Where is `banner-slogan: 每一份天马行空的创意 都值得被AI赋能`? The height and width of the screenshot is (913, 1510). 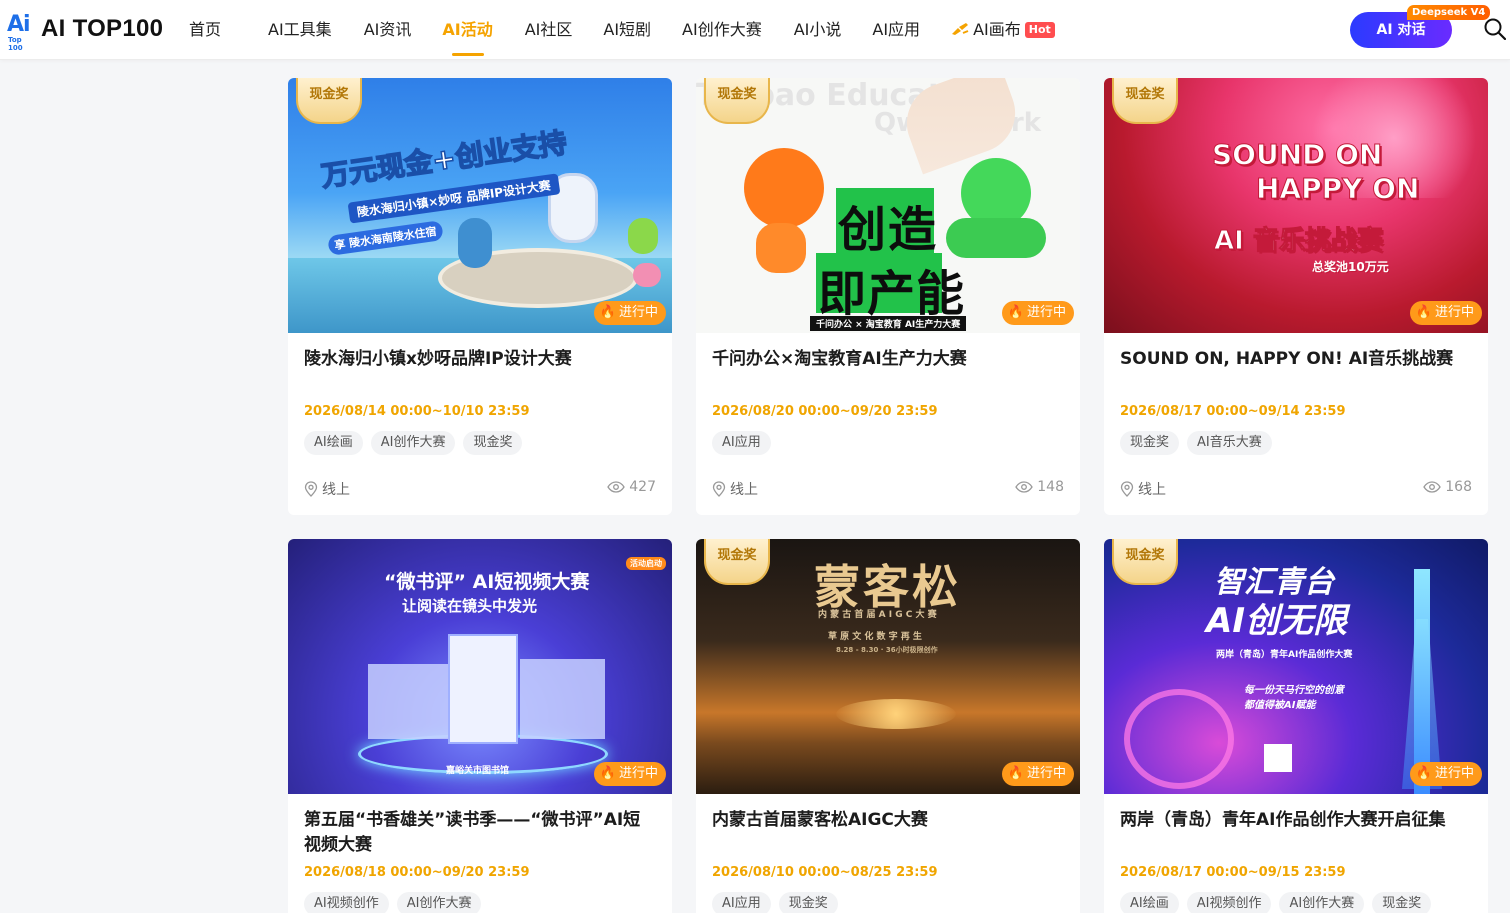 banner-slogan: 每一份天马行空的创意 都值得被AI赋能 is located at coordinates (1294, 698).